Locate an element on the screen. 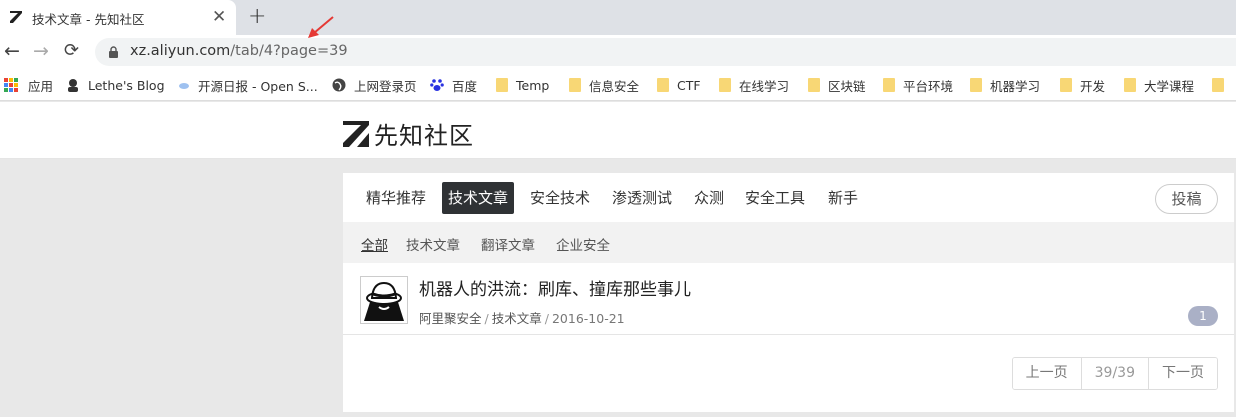 The width and height of the screenshot is (1236, 417). bookmark-folder-infosec: 信息安全 is located at coordinates (604, 85).